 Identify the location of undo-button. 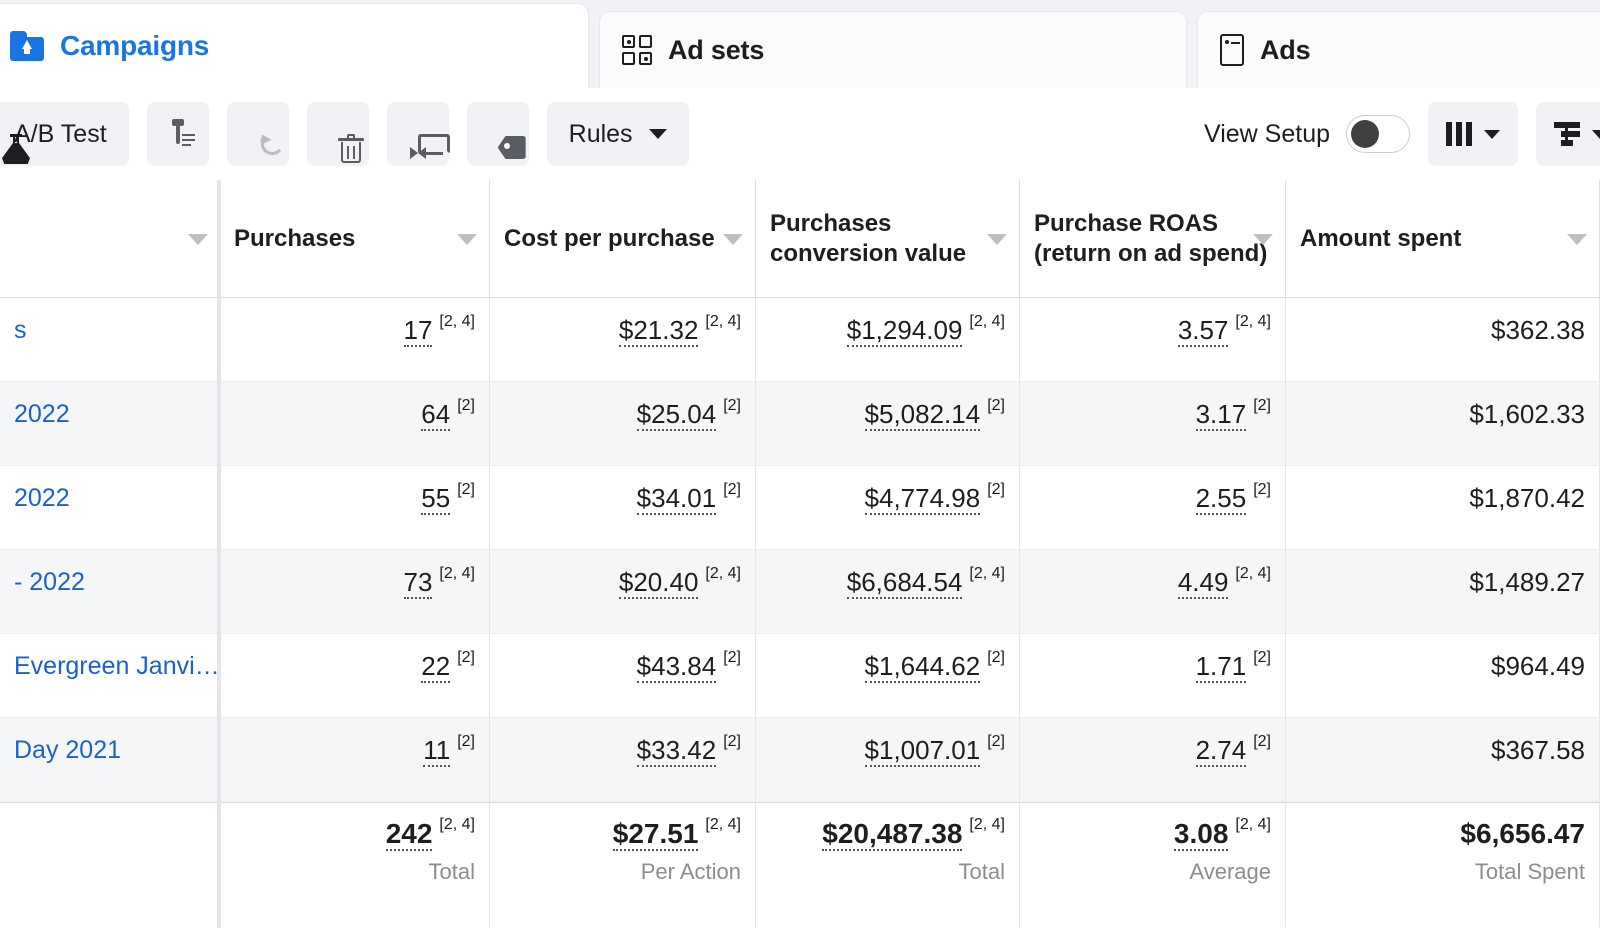
(257, 134).